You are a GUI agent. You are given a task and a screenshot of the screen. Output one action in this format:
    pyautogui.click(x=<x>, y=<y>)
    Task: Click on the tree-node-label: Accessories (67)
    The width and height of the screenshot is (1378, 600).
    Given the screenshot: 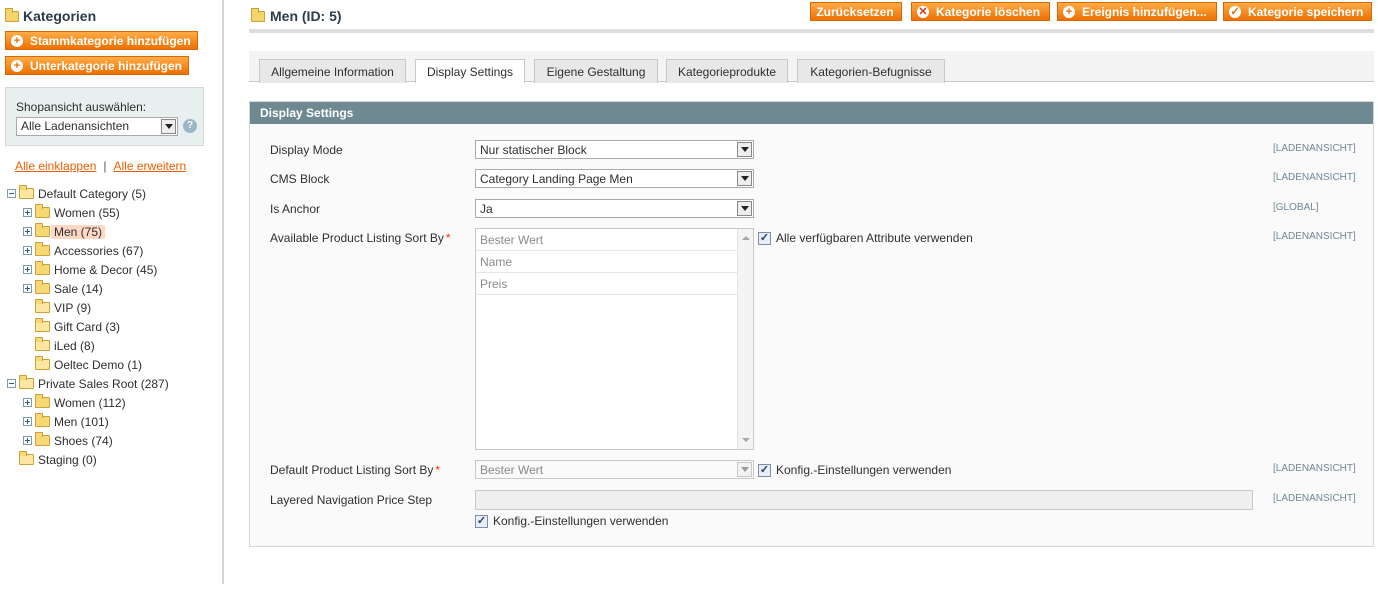 What is the action you would take?
    pyautogui.click(x=98, y=251)
    